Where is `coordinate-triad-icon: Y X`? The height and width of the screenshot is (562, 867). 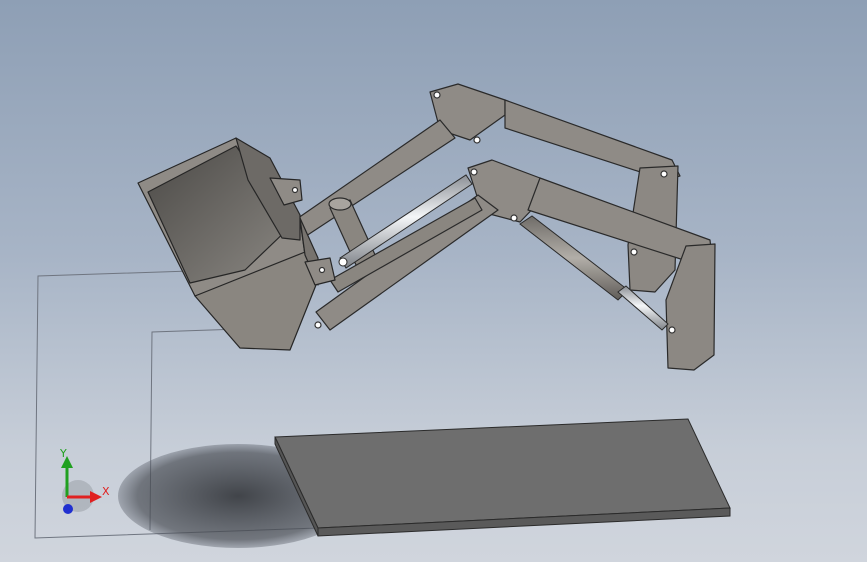 coordinate-triad-icon: Y X is located at coordinates (84, 480).